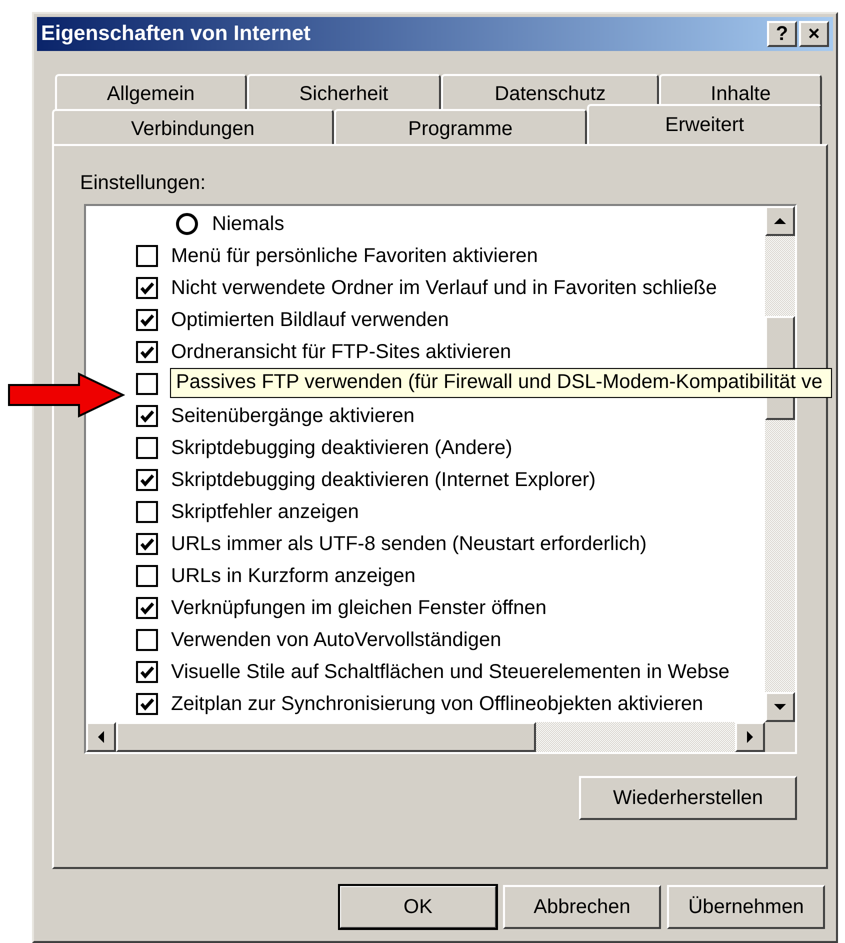  Describe the element at coordinates (444, 288) in the screenshot. I see `option-label: Nicht verwendete Ordner im Verlauf und in Favoriten schließe` at that location.